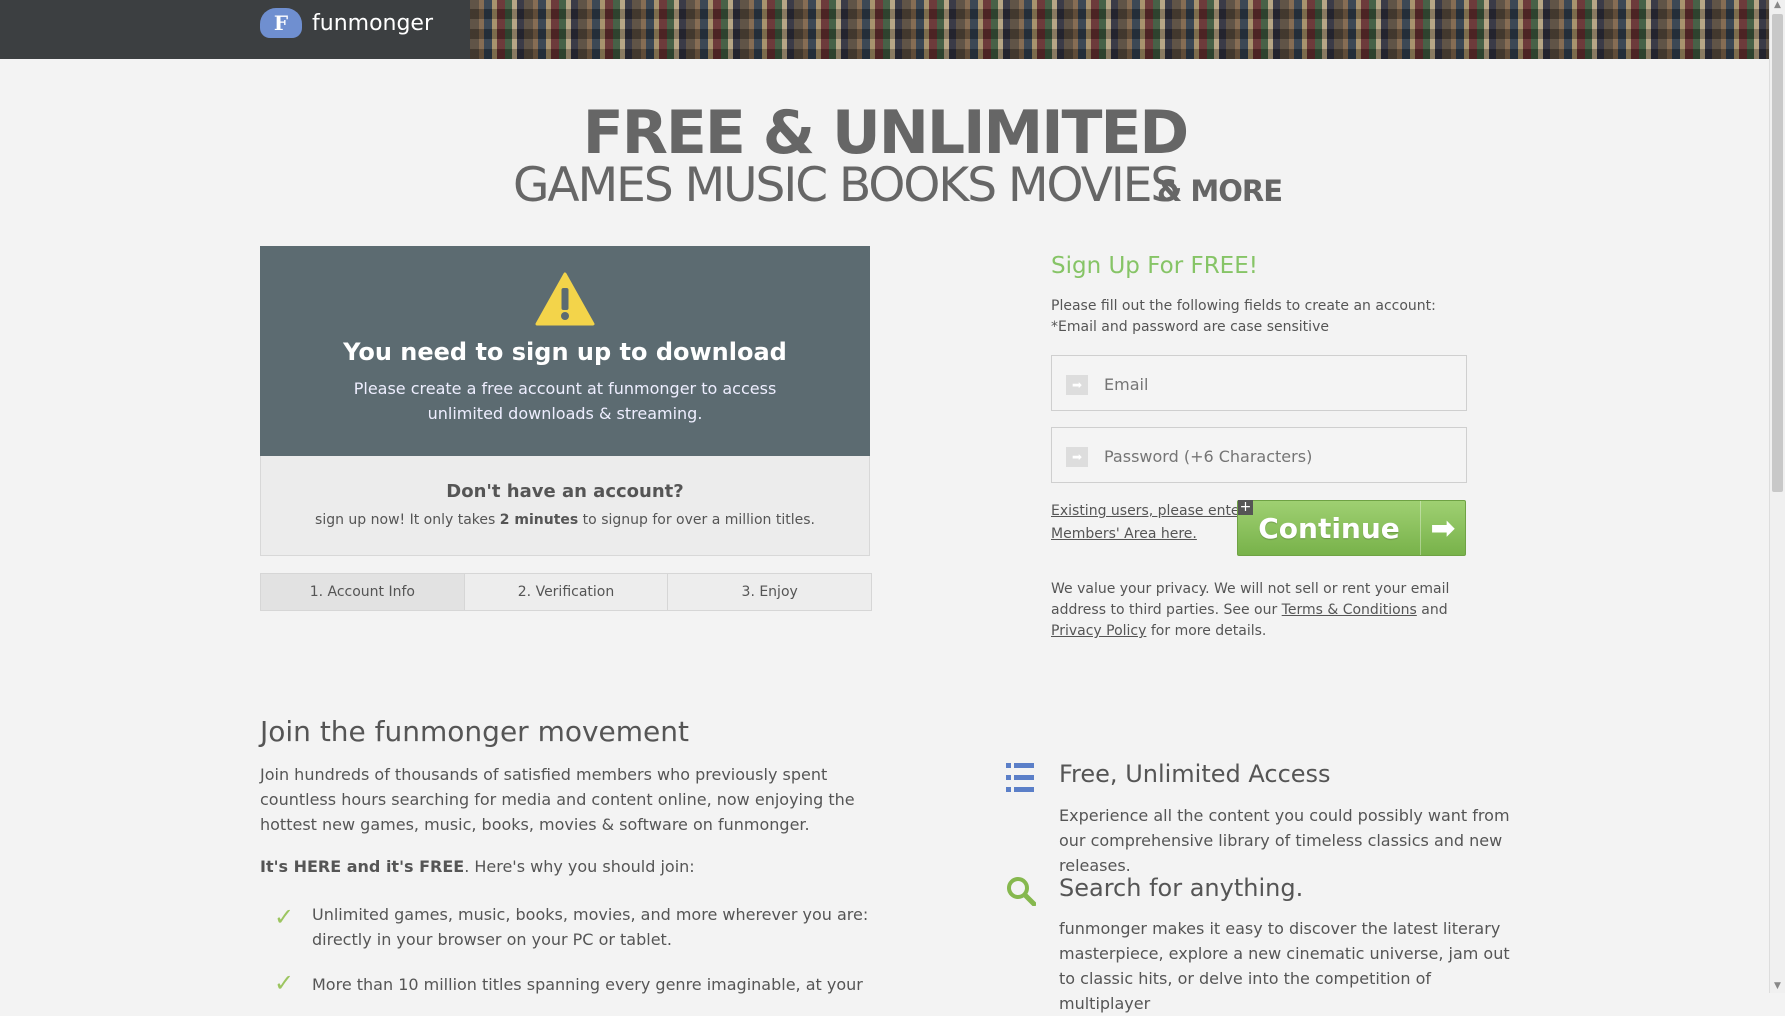  What do you see at coordinates (281, 23) in the screenshot?
I see `logo-cloud-icon: F` at bounding box center [281, 23].